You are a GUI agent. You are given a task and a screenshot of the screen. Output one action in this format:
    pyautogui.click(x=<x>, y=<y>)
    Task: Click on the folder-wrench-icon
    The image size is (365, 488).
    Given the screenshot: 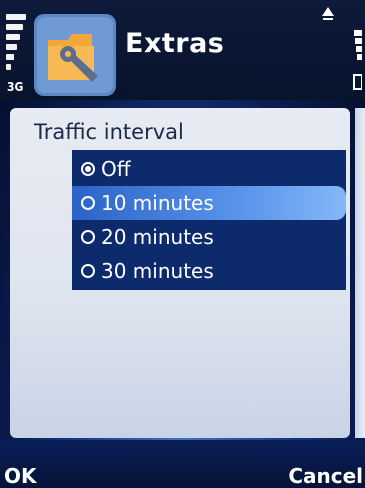 What is the action you would take?
    pyautogui.click(x=75, y=55)
    